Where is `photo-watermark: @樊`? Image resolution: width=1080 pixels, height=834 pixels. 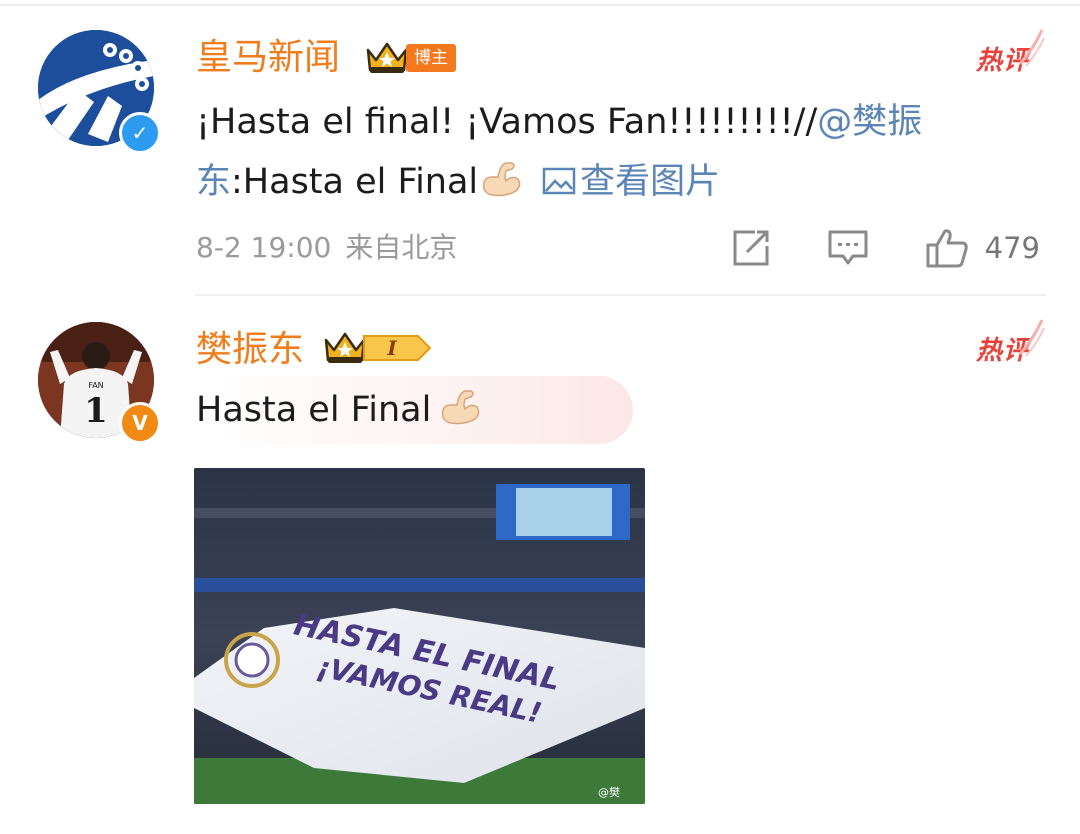
photo-watermark: @樊 is located at coordinates (609, 792).